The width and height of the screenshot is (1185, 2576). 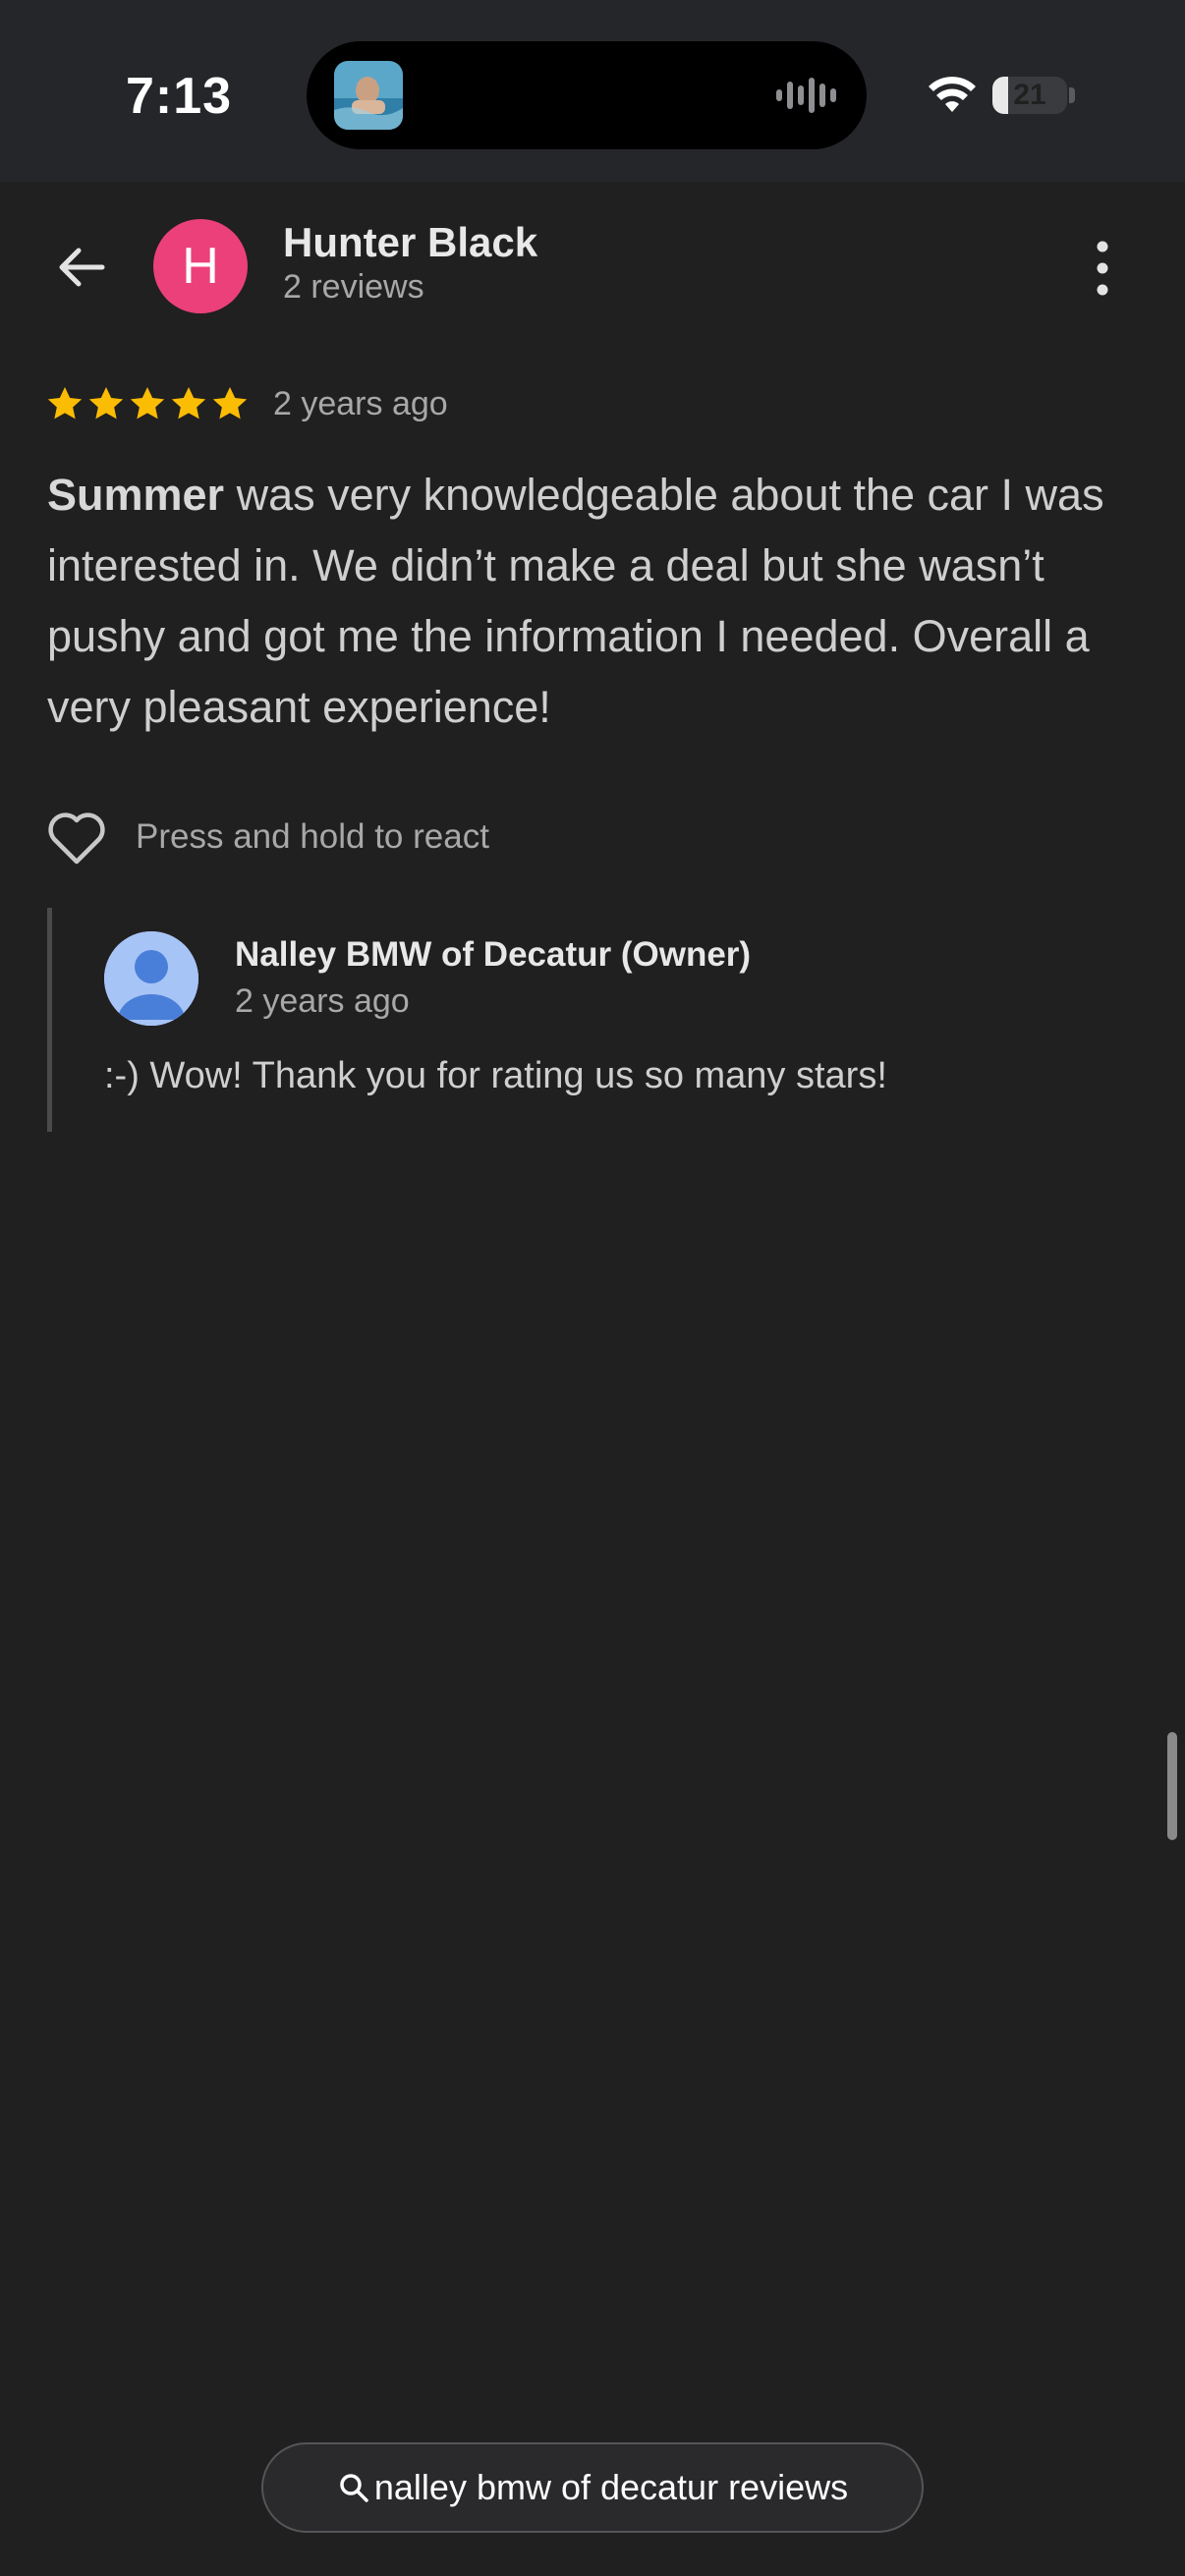 What do you see at coordinates (953, 94) in the screenshot?
I see `wifi-icon` at bounding box center [953, 94].